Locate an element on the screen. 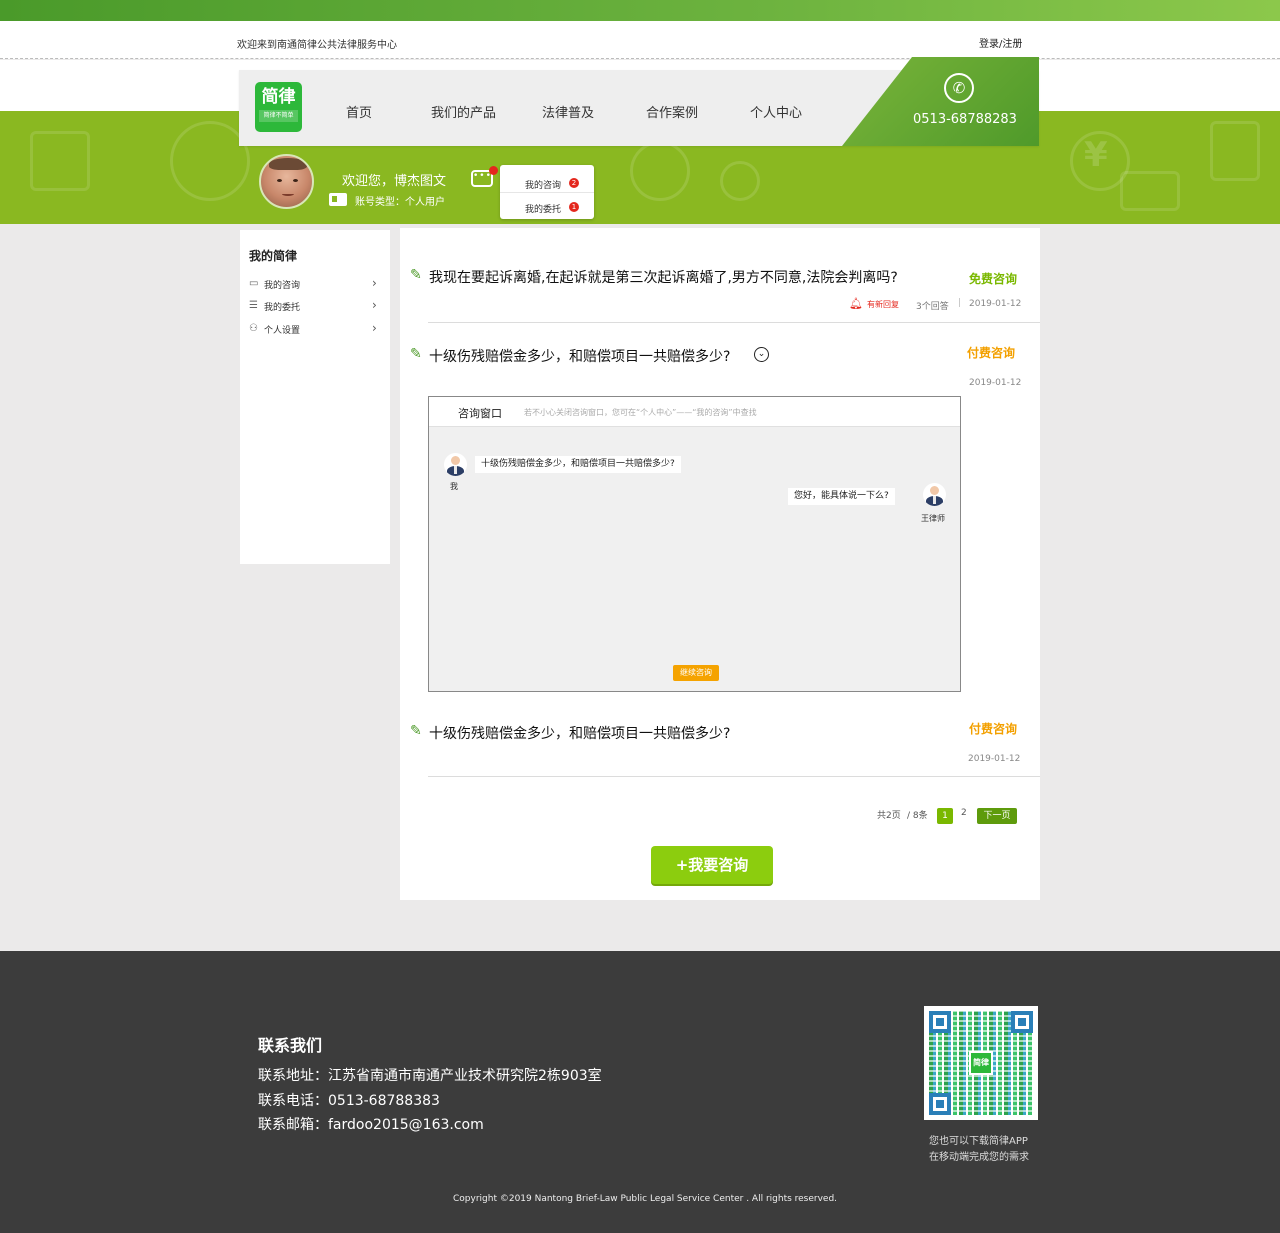 This screenshot has width=1280, height=1233. qr-caption-line1: 您也可以下载简律APP is located at coordinates (978, 1141).